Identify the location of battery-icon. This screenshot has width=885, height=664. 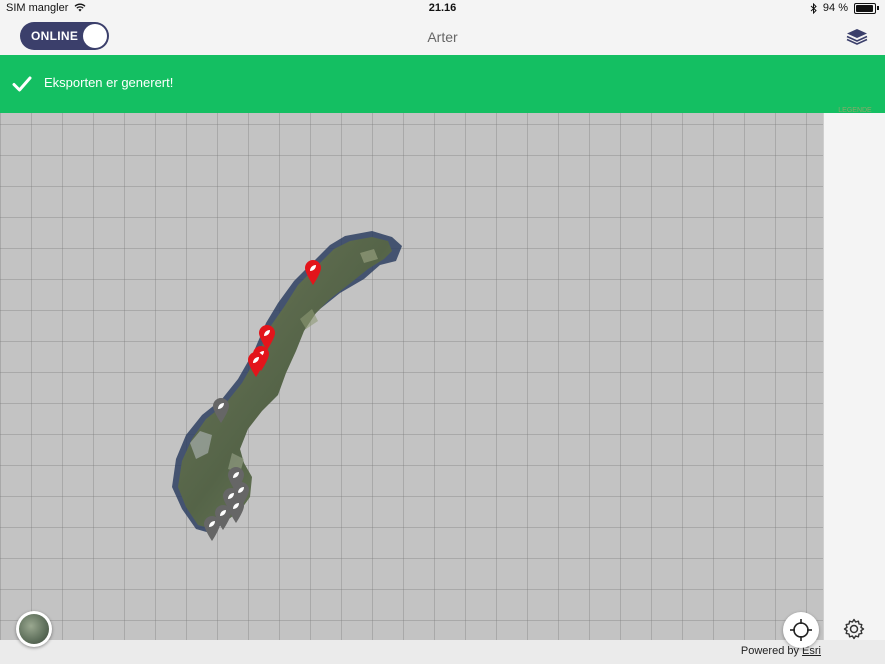
(865, 8).